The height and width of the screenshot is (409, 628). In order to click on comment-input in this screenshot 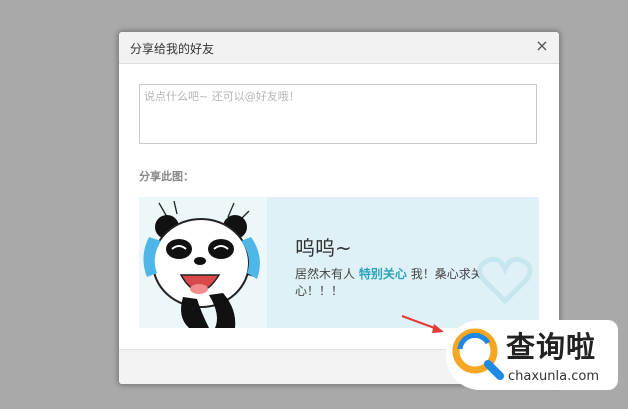, I will do `click(338, 114)`.